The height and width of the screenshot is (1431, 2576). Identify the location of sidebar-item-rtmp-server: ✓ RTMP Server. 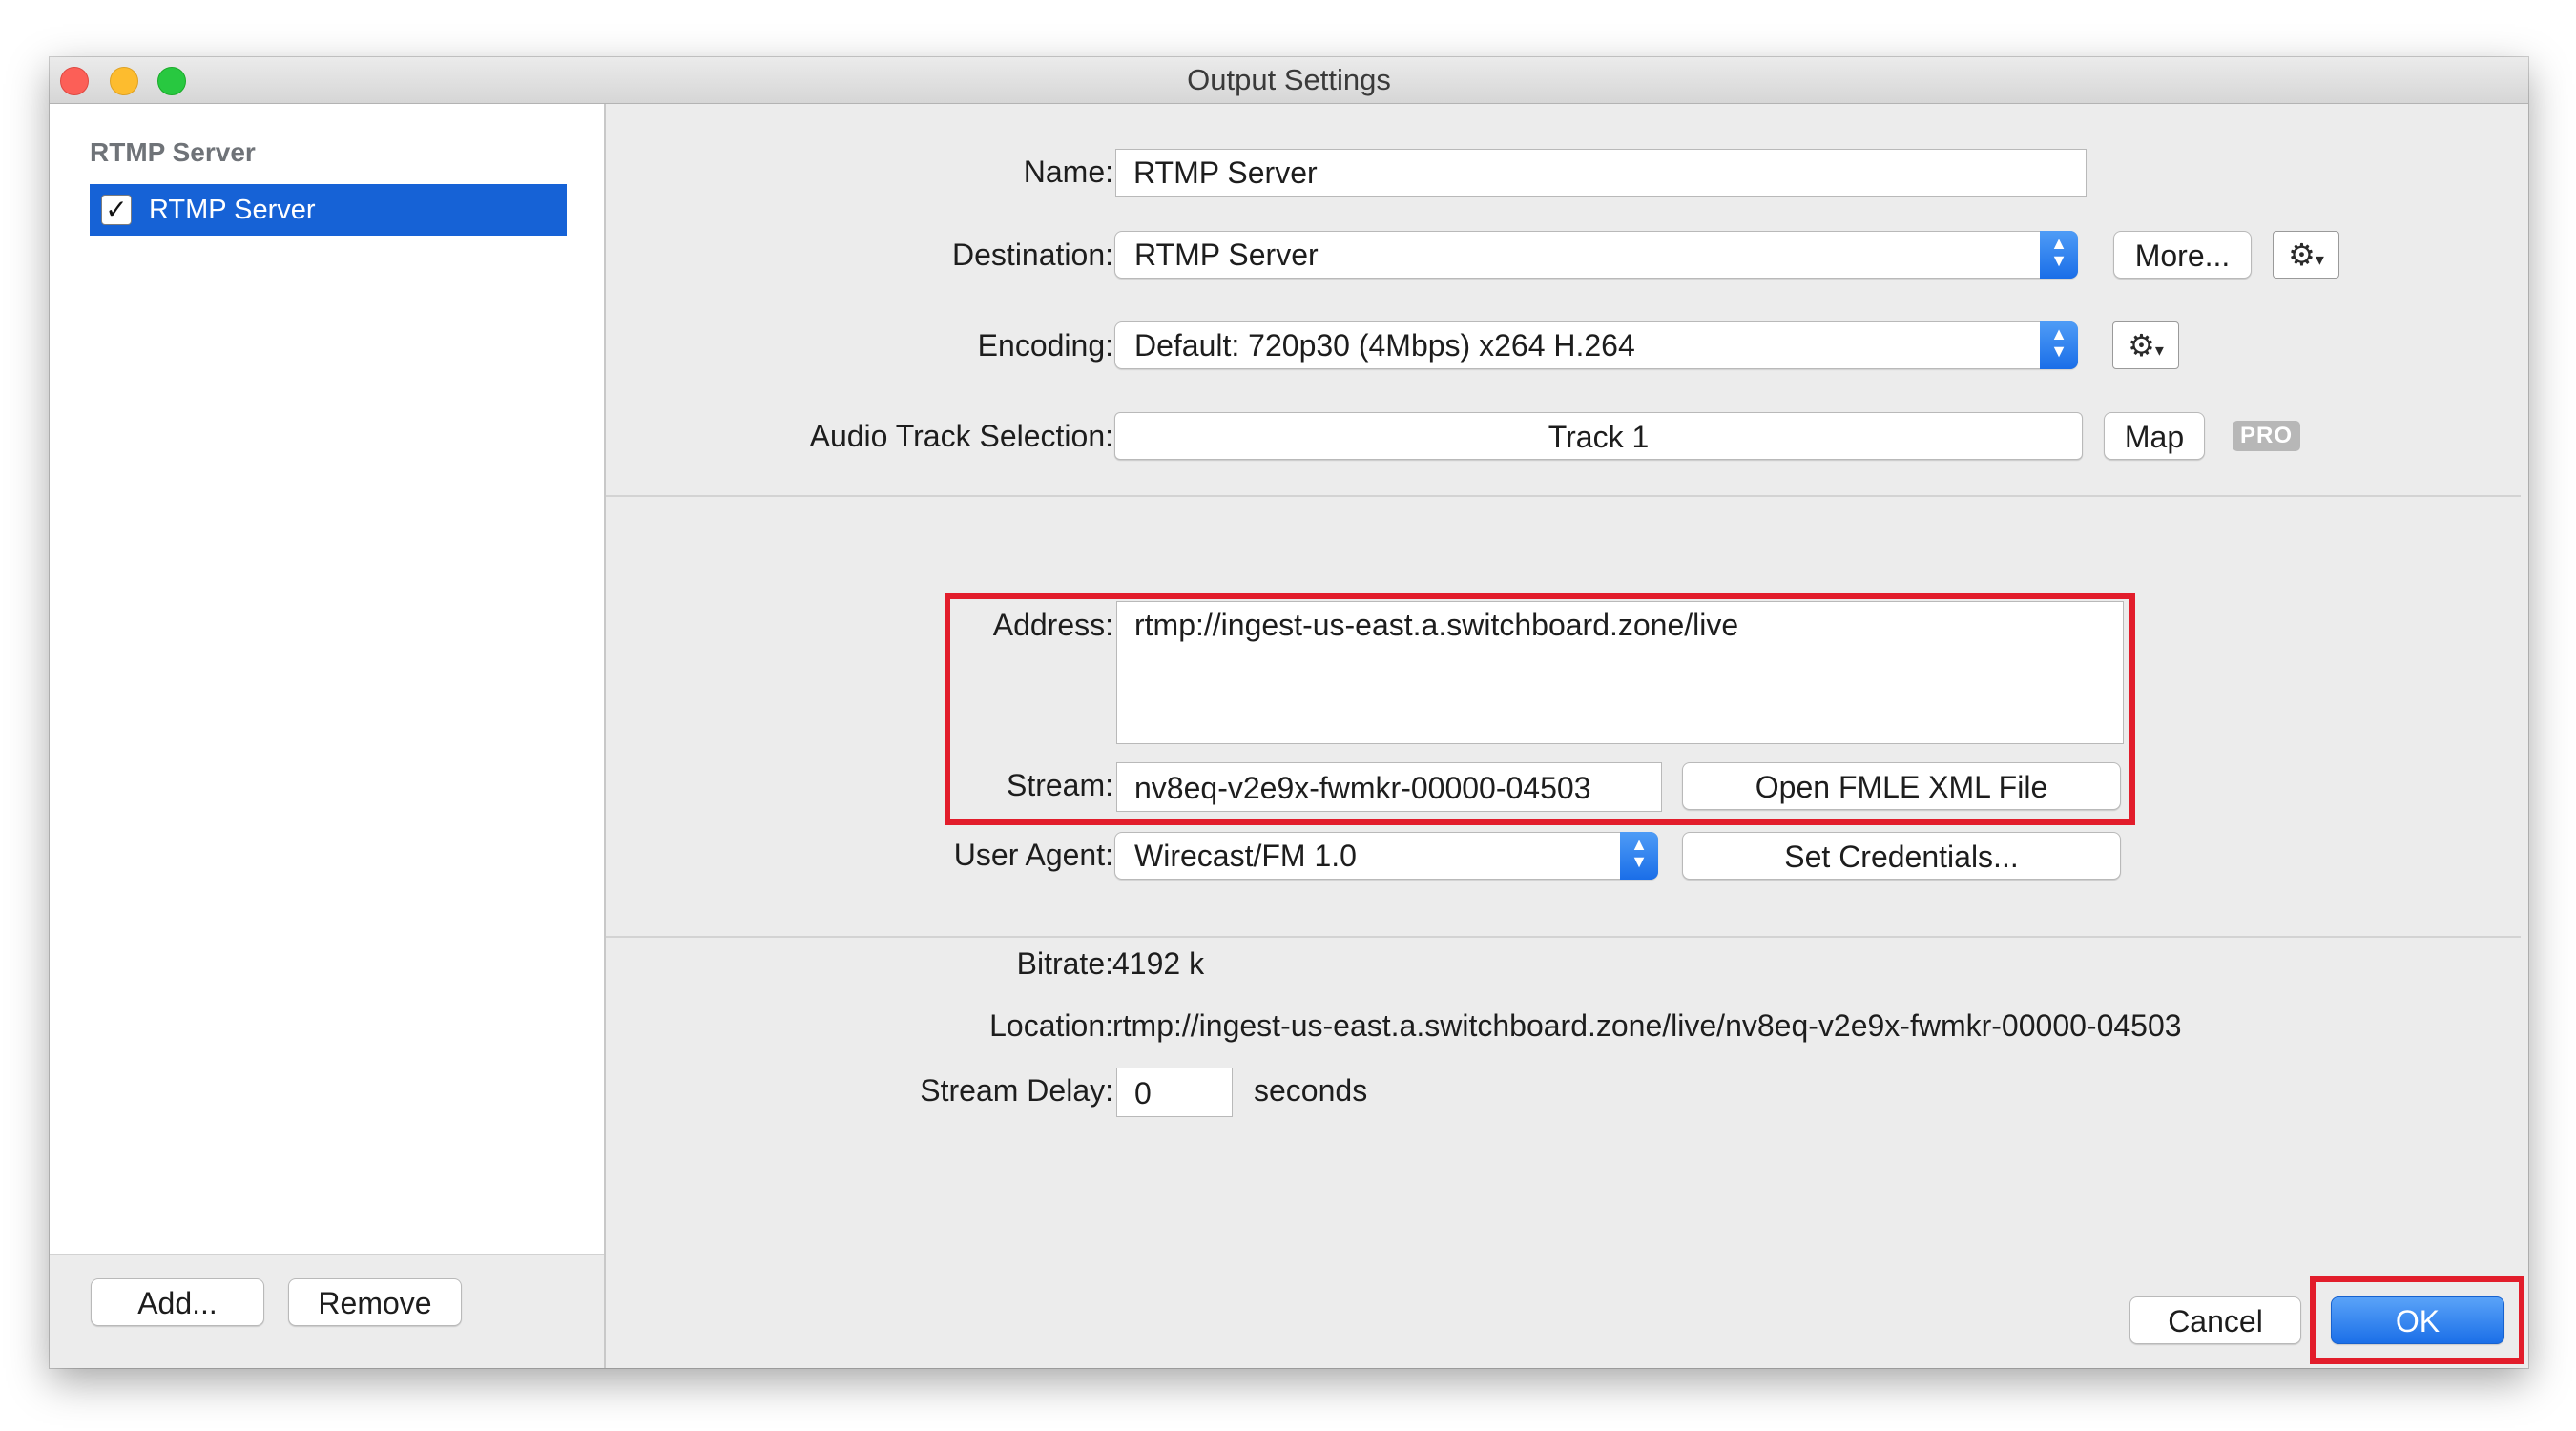
(328, 210).